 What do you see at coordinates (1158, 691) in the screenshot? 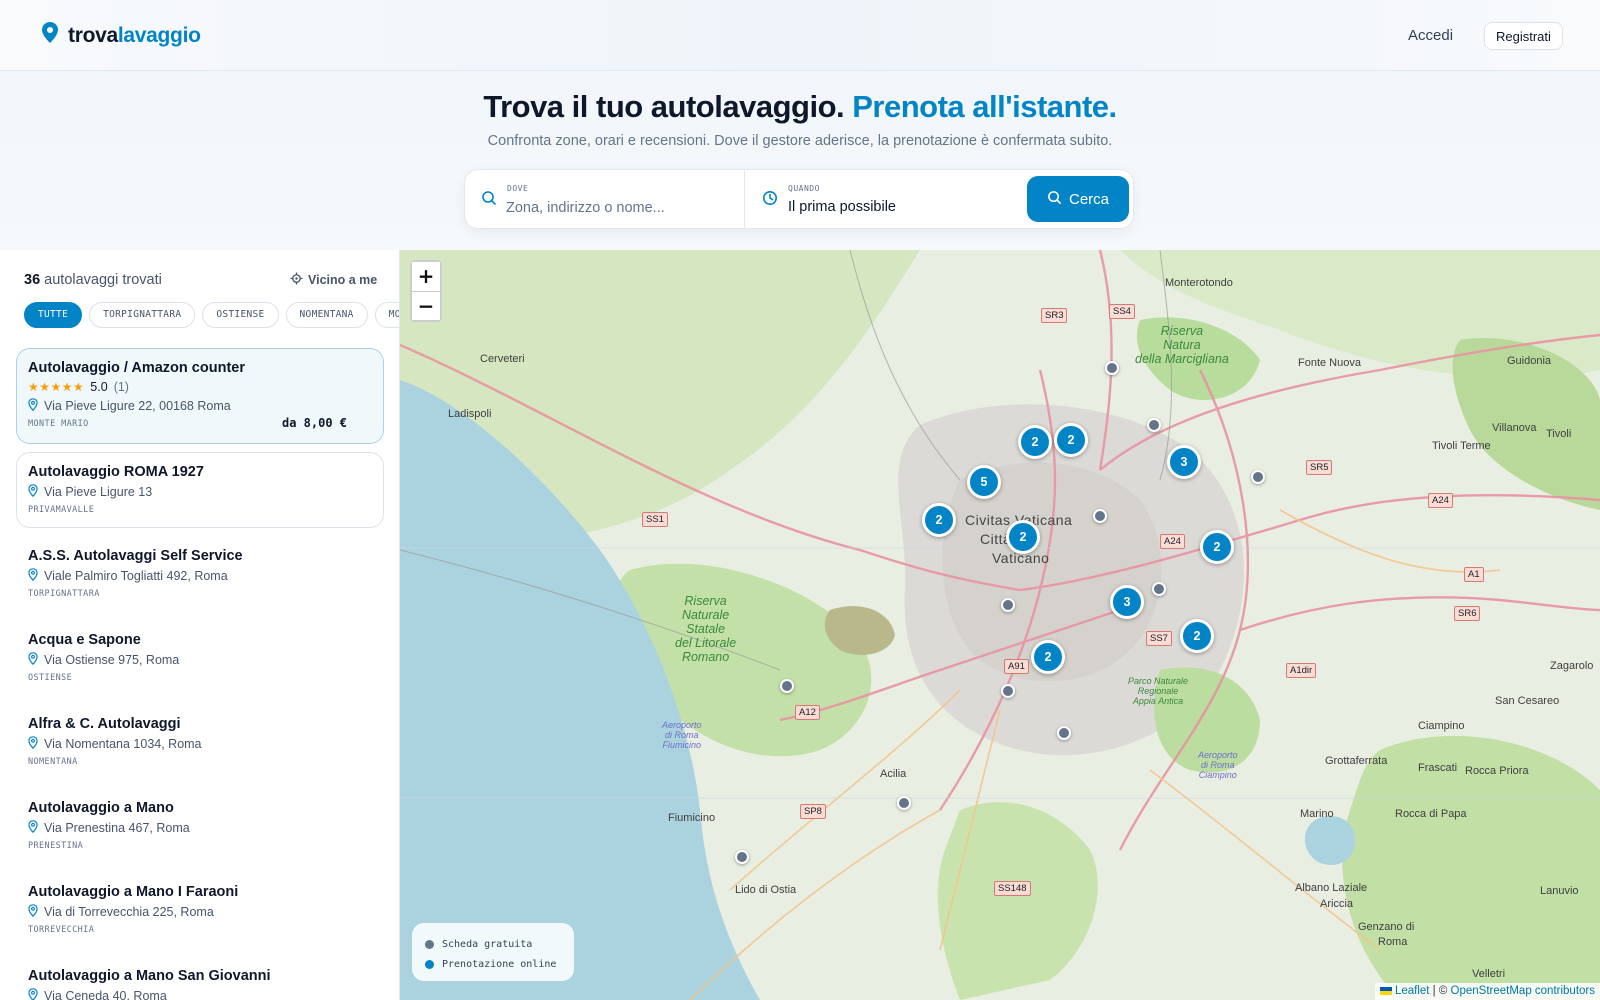
I see `map-label: Parco Naturale Regionale Appia Antica` at bounding box center [1158, 691].